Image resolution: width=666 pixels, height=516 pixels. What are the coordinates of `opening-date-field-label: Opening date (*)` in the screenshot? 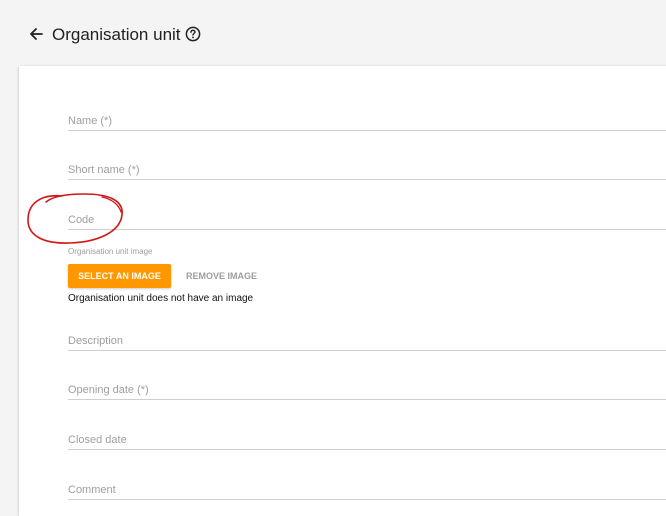 It's located at (108, 390).